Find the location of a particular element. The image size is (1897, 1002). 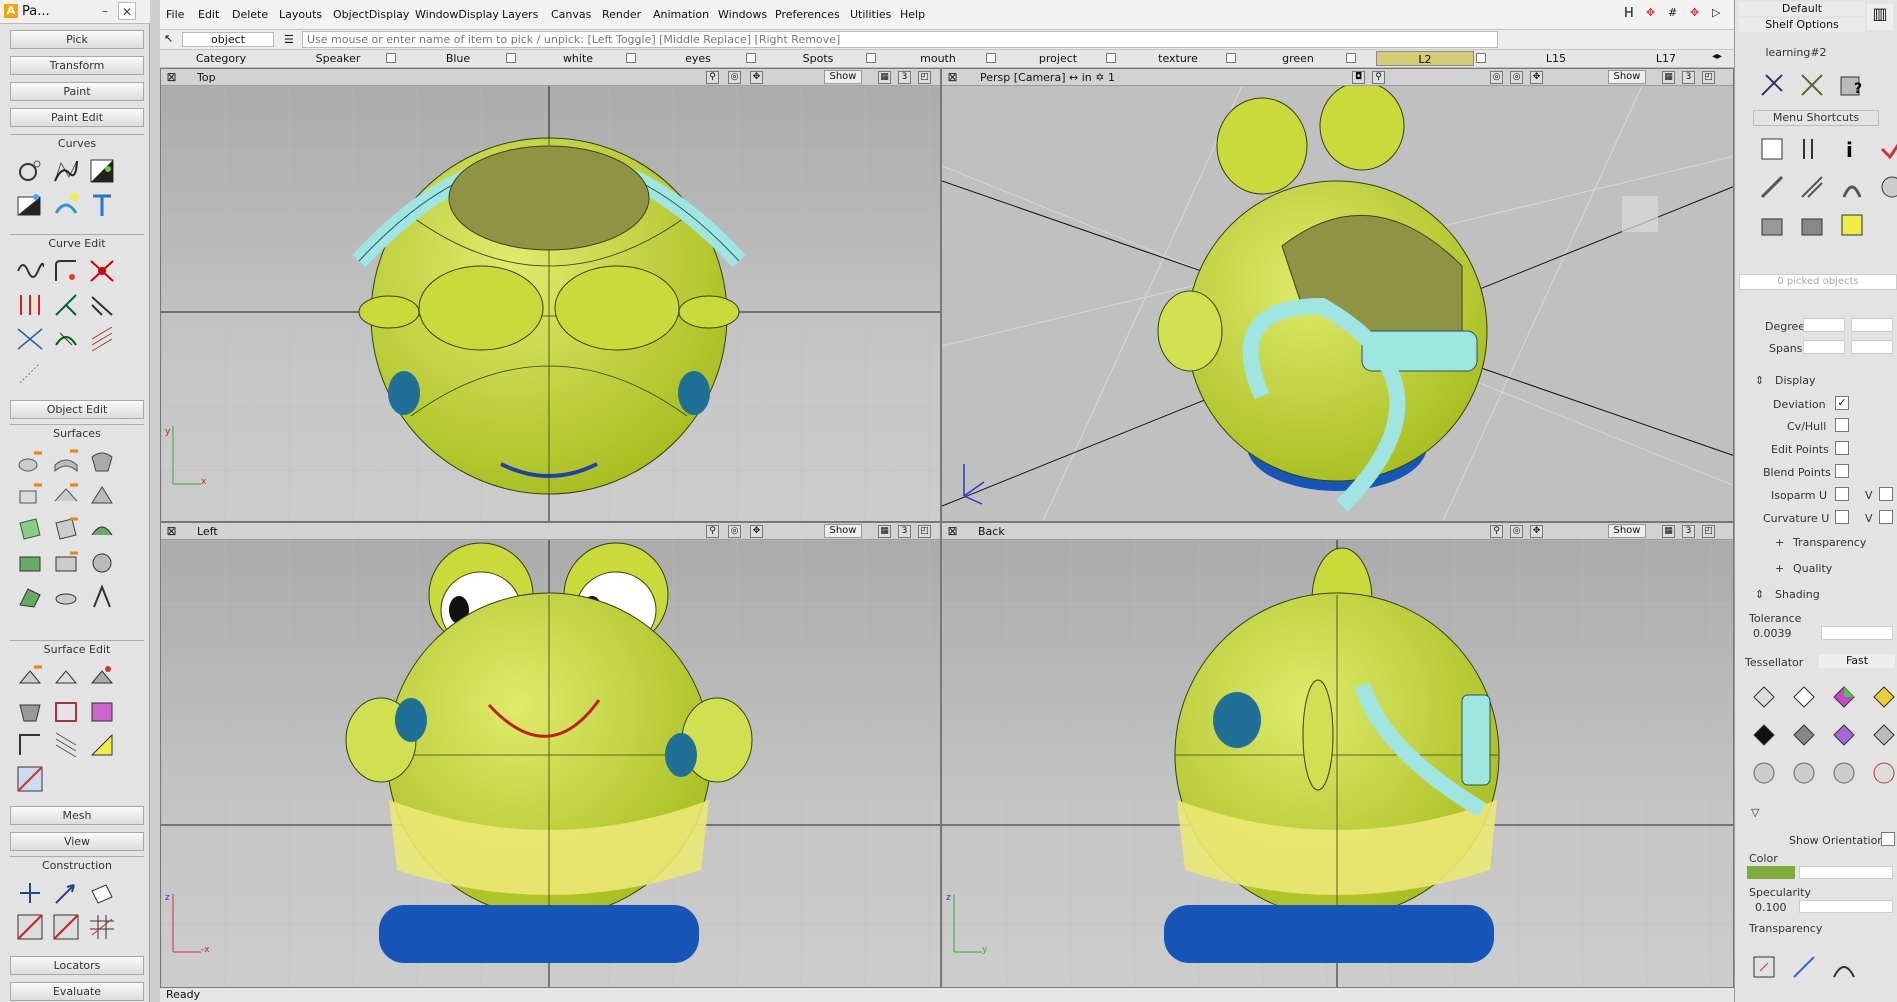

toolbar-grid-icon: # is located at coordinates (1672, 12).